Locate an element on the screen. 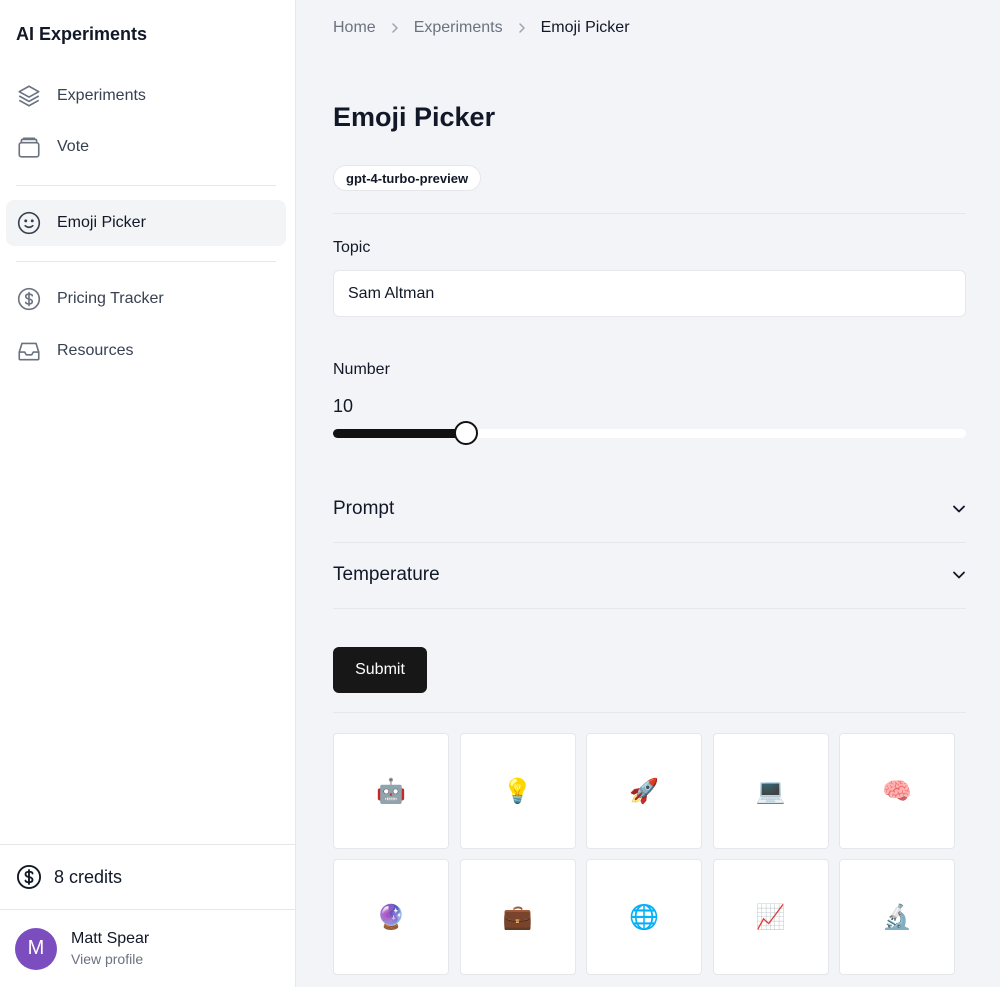 The height and width of the screenshot is (987, 1000). breadcrumb-experiments: Experiments is located at coordinates (458, 28).